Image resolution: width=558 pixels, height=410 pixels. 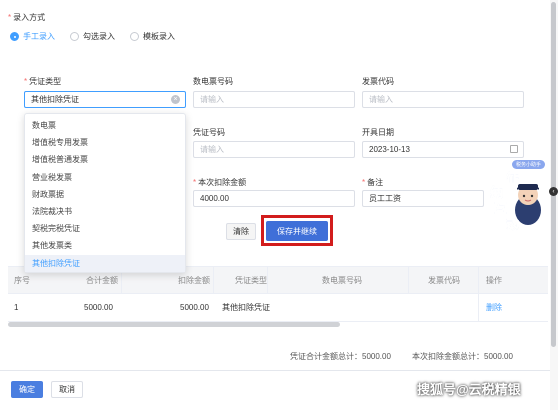 I want to click on mascot-badge: 税务小助手, so click(x=529, y=164).